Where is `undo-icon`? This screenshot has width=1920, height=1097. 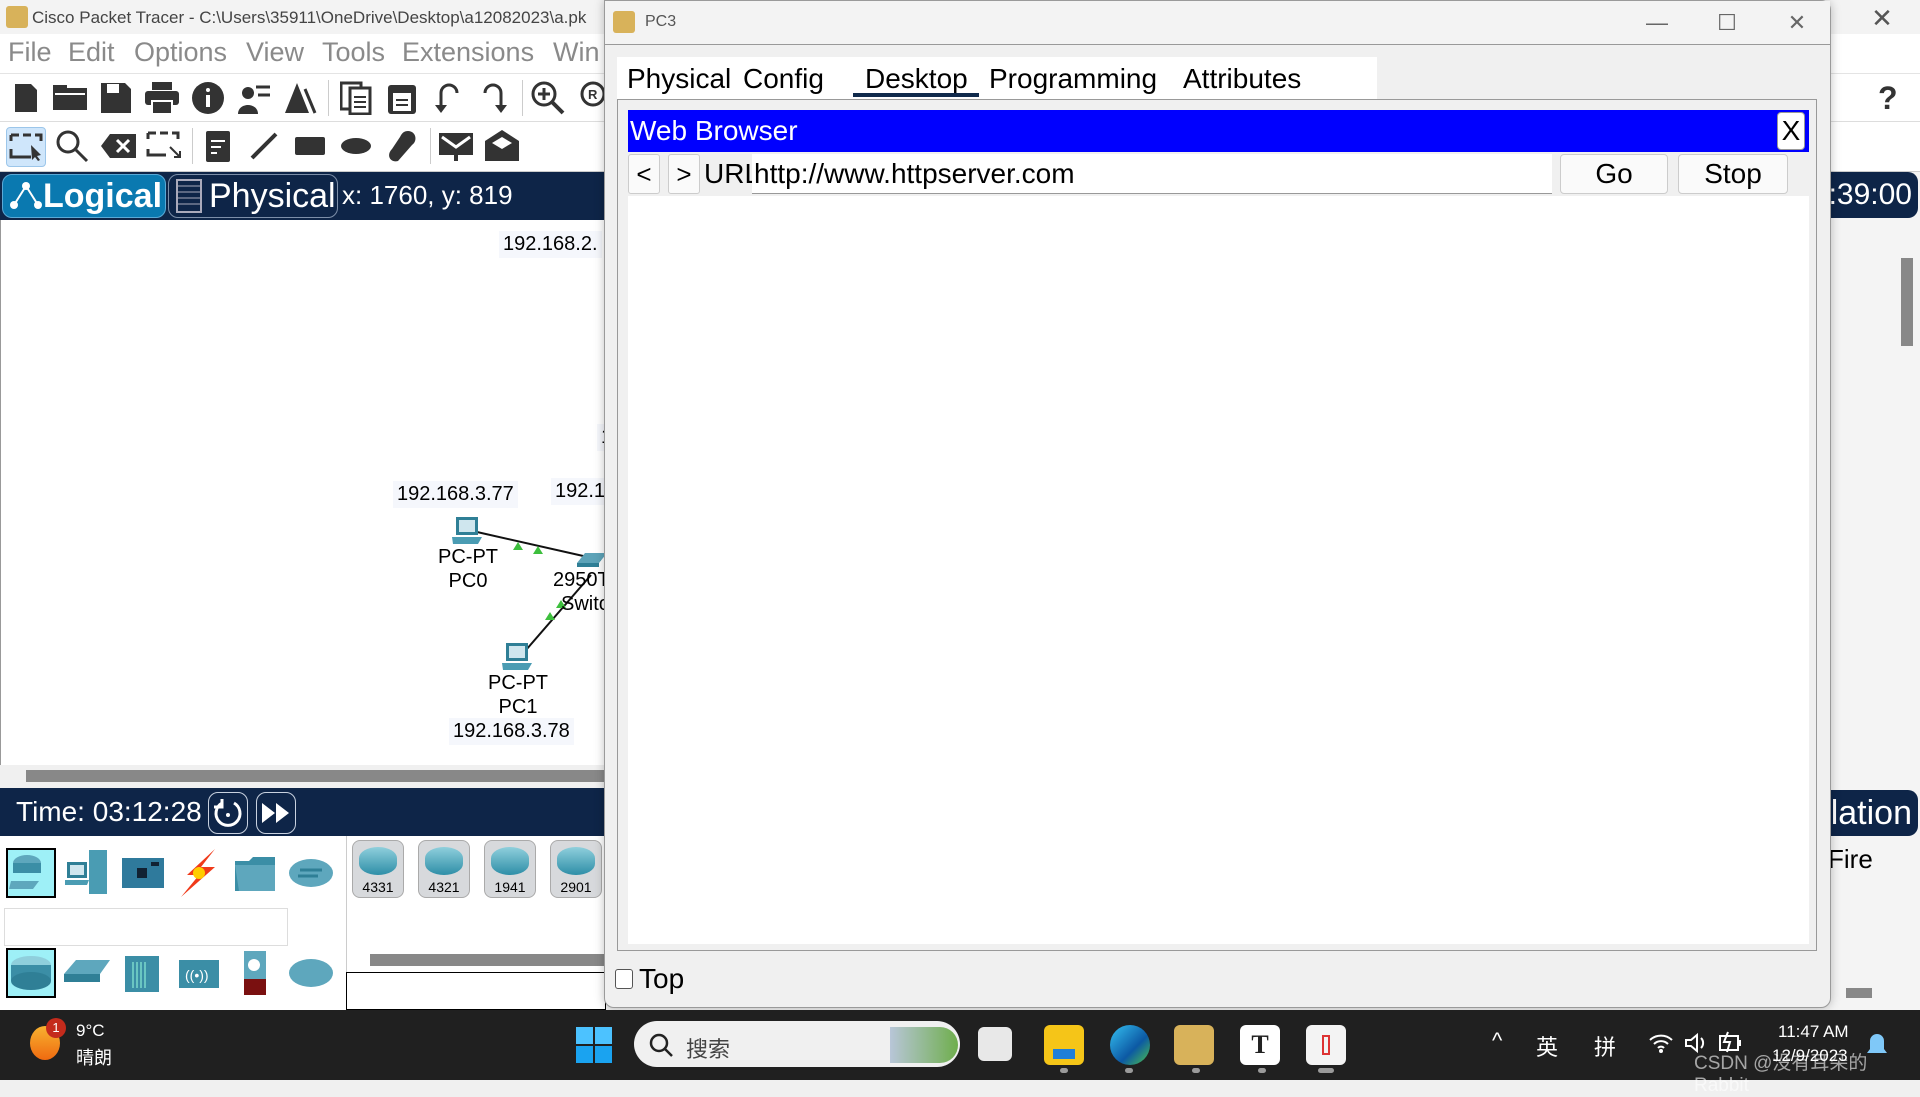 undo-icon is located at coordinates (448, 98).